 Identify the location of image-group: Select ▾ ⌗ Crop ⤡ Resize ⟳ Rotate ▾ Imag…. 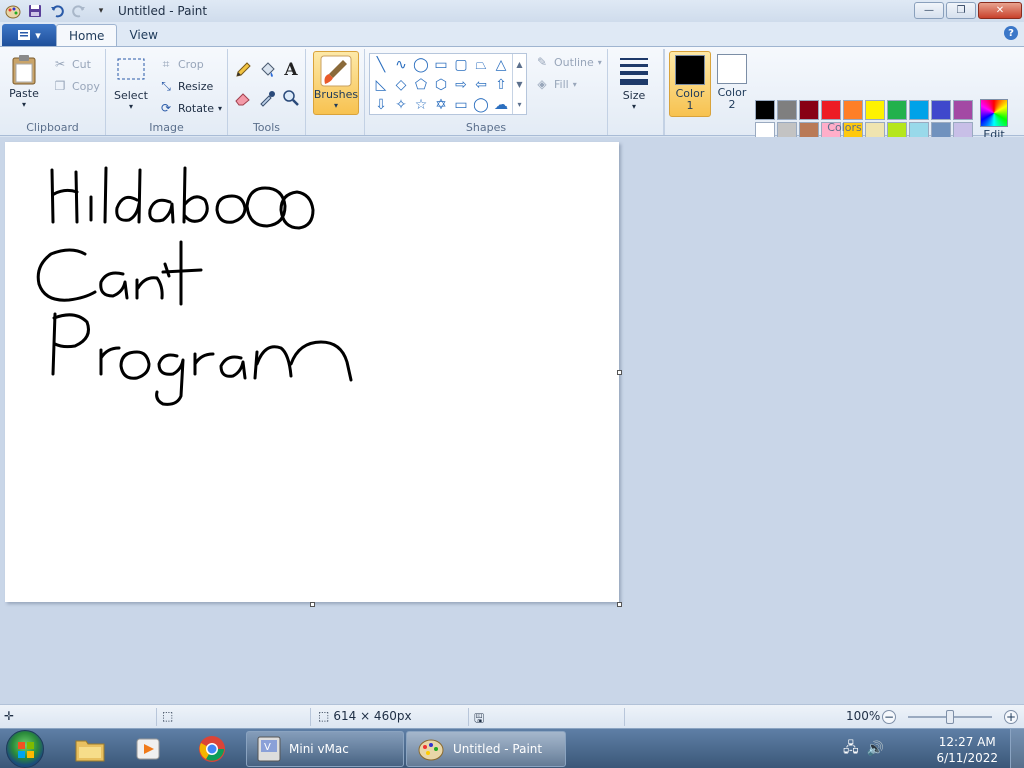
(167, 92).